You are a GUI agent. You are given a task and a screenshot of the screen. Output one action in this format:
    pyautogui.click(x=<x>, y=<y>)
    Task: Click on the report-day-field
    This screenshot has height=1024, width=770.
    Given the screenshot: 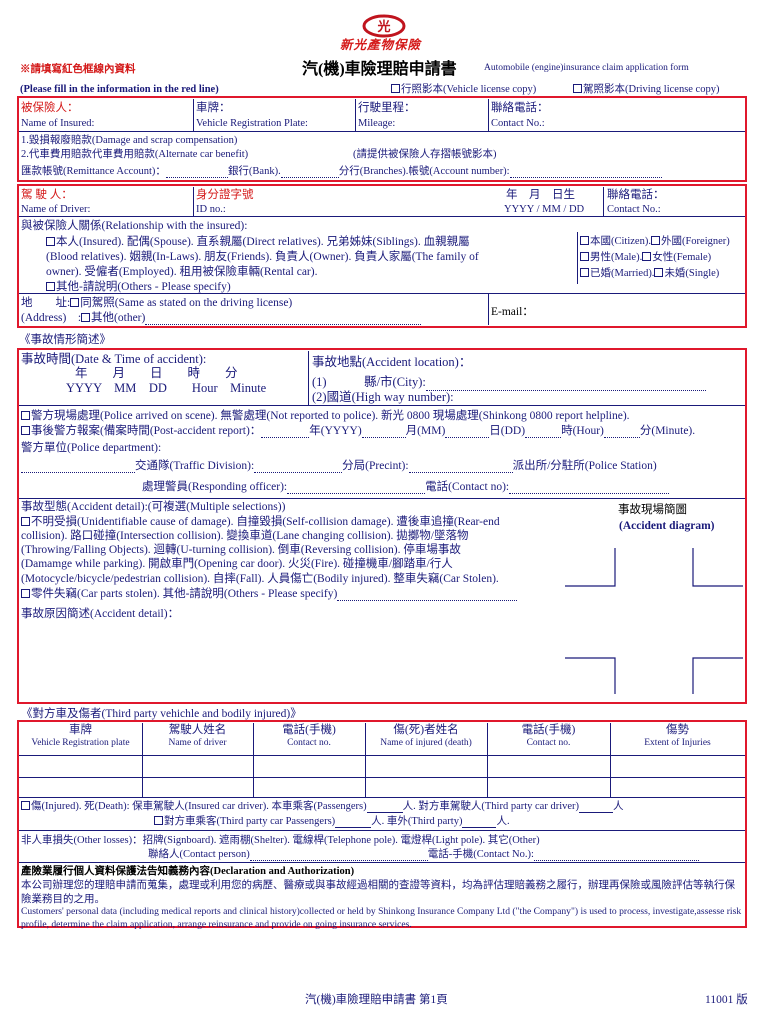 What is the action you would take?
    pyautogui.click(x=467, y=438)
    